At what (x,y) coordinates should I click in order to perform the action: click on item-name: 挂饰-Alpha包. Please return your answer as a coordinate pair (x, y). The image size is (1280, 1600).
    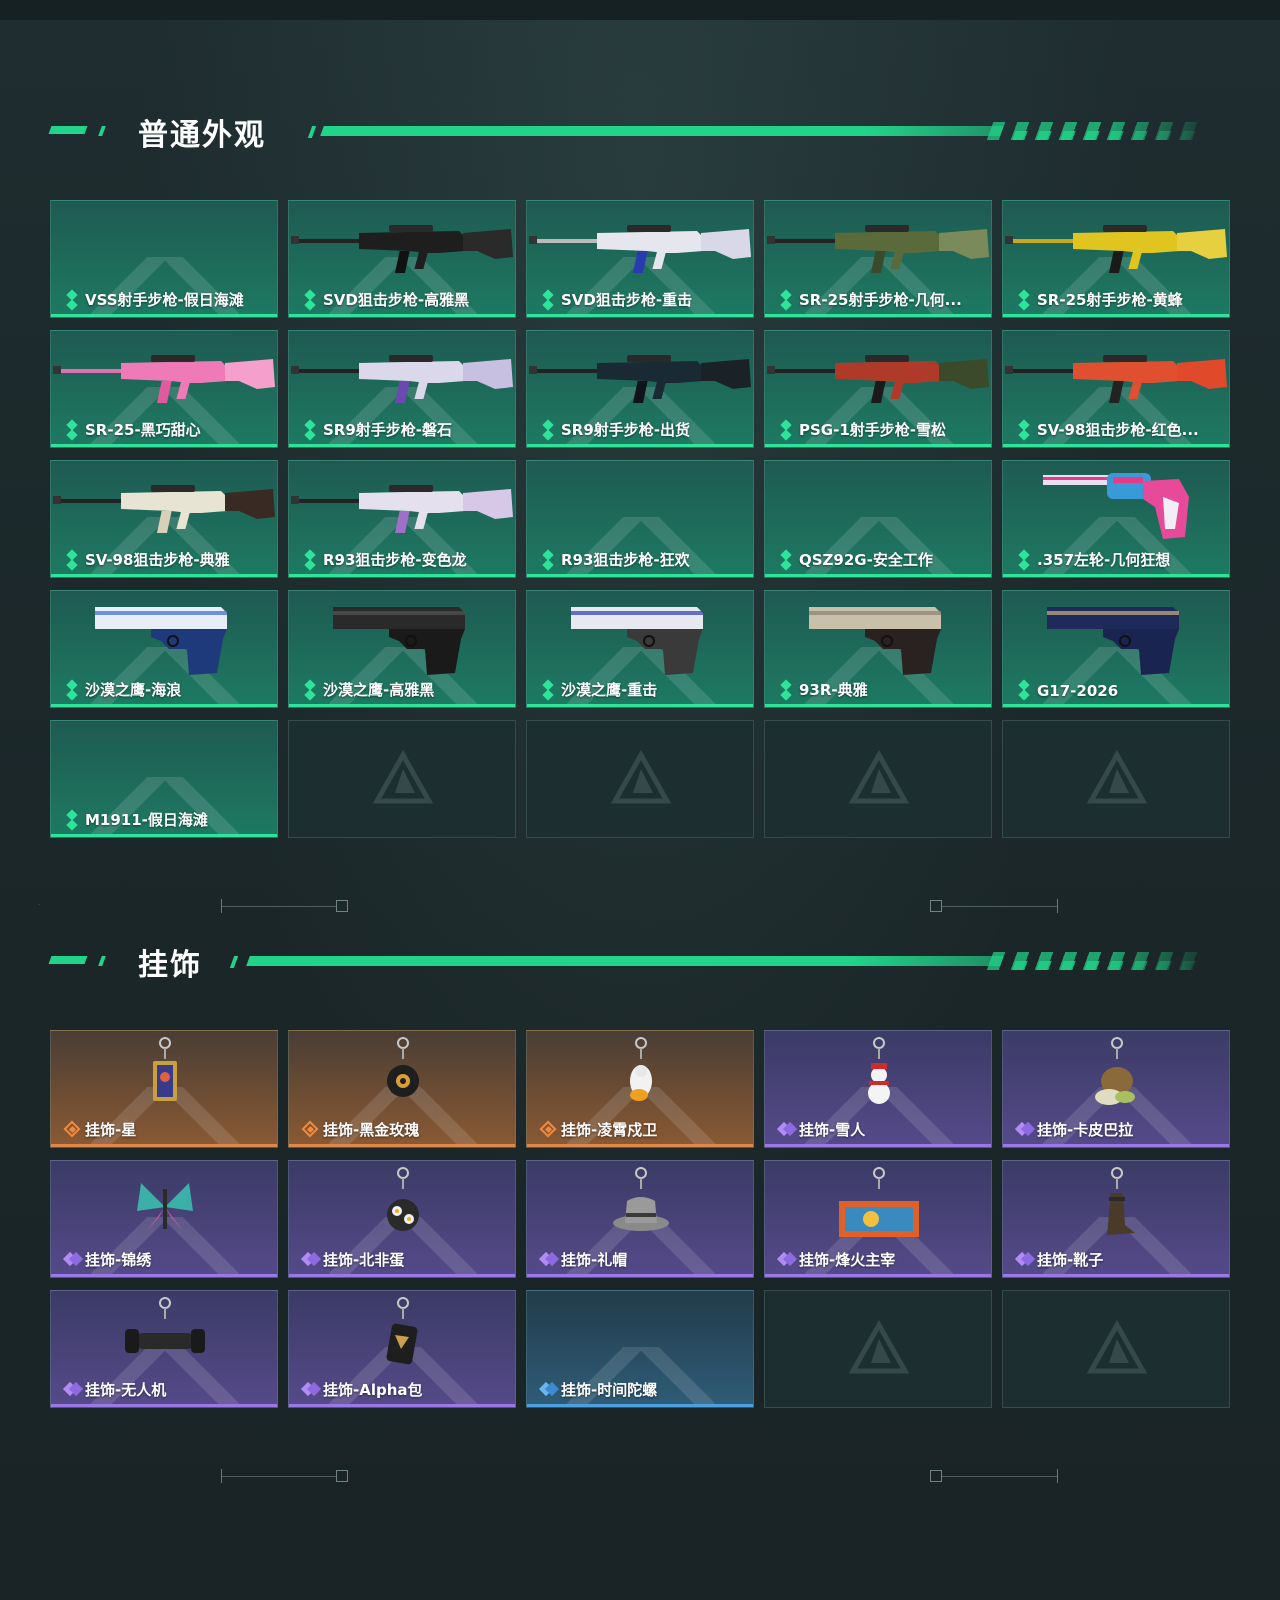
    Looking at the image, I should click on (373, 1390).